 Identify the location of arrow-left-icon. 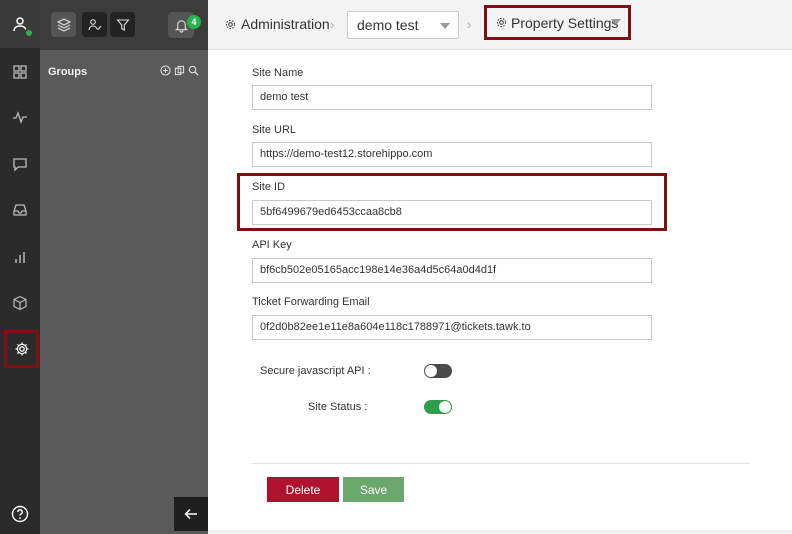
(190, 514).